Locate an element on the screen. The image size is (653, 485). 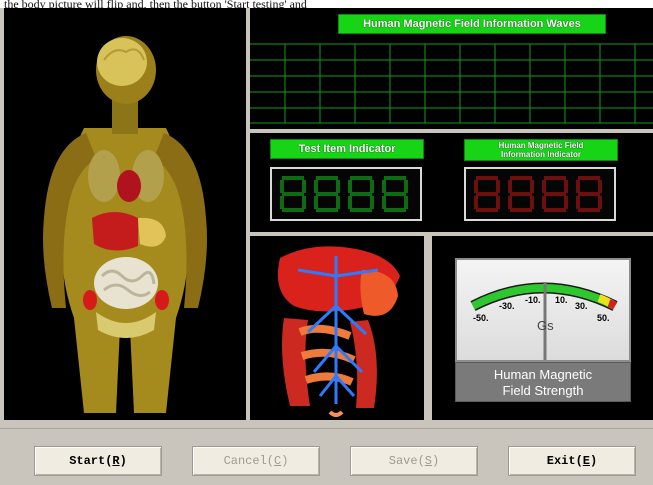
magnetic-field-indicator-label-line1: Human Magnetic Field is located at coordinates (541, 145).